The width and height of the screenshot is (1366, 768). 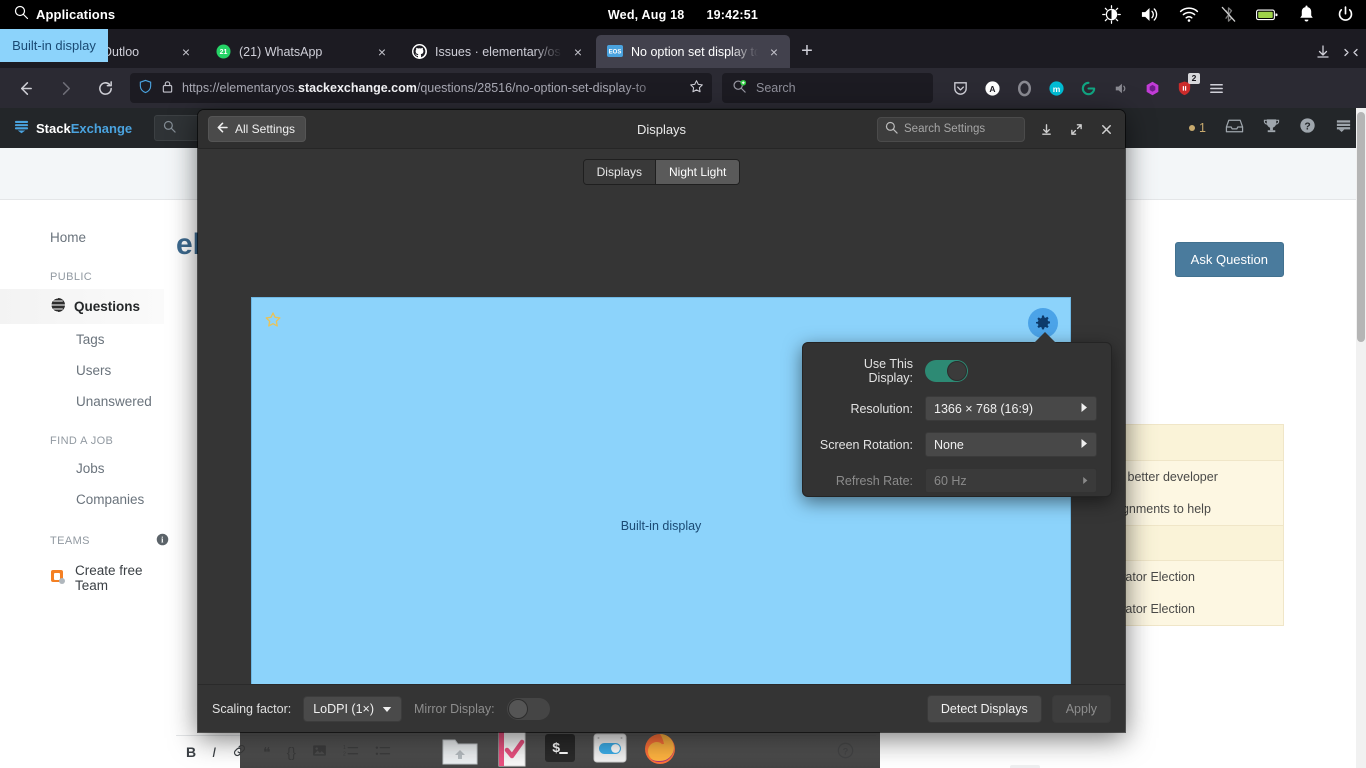 What do you see at coordinates (82, 237) in the screenshot?
I see `sidebar-item-home: Home` at bounding box center [82, 237].